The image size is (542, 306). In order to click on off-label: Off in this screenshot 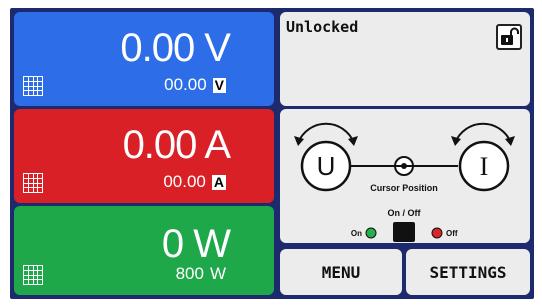, I will do `click(452, 233)`.